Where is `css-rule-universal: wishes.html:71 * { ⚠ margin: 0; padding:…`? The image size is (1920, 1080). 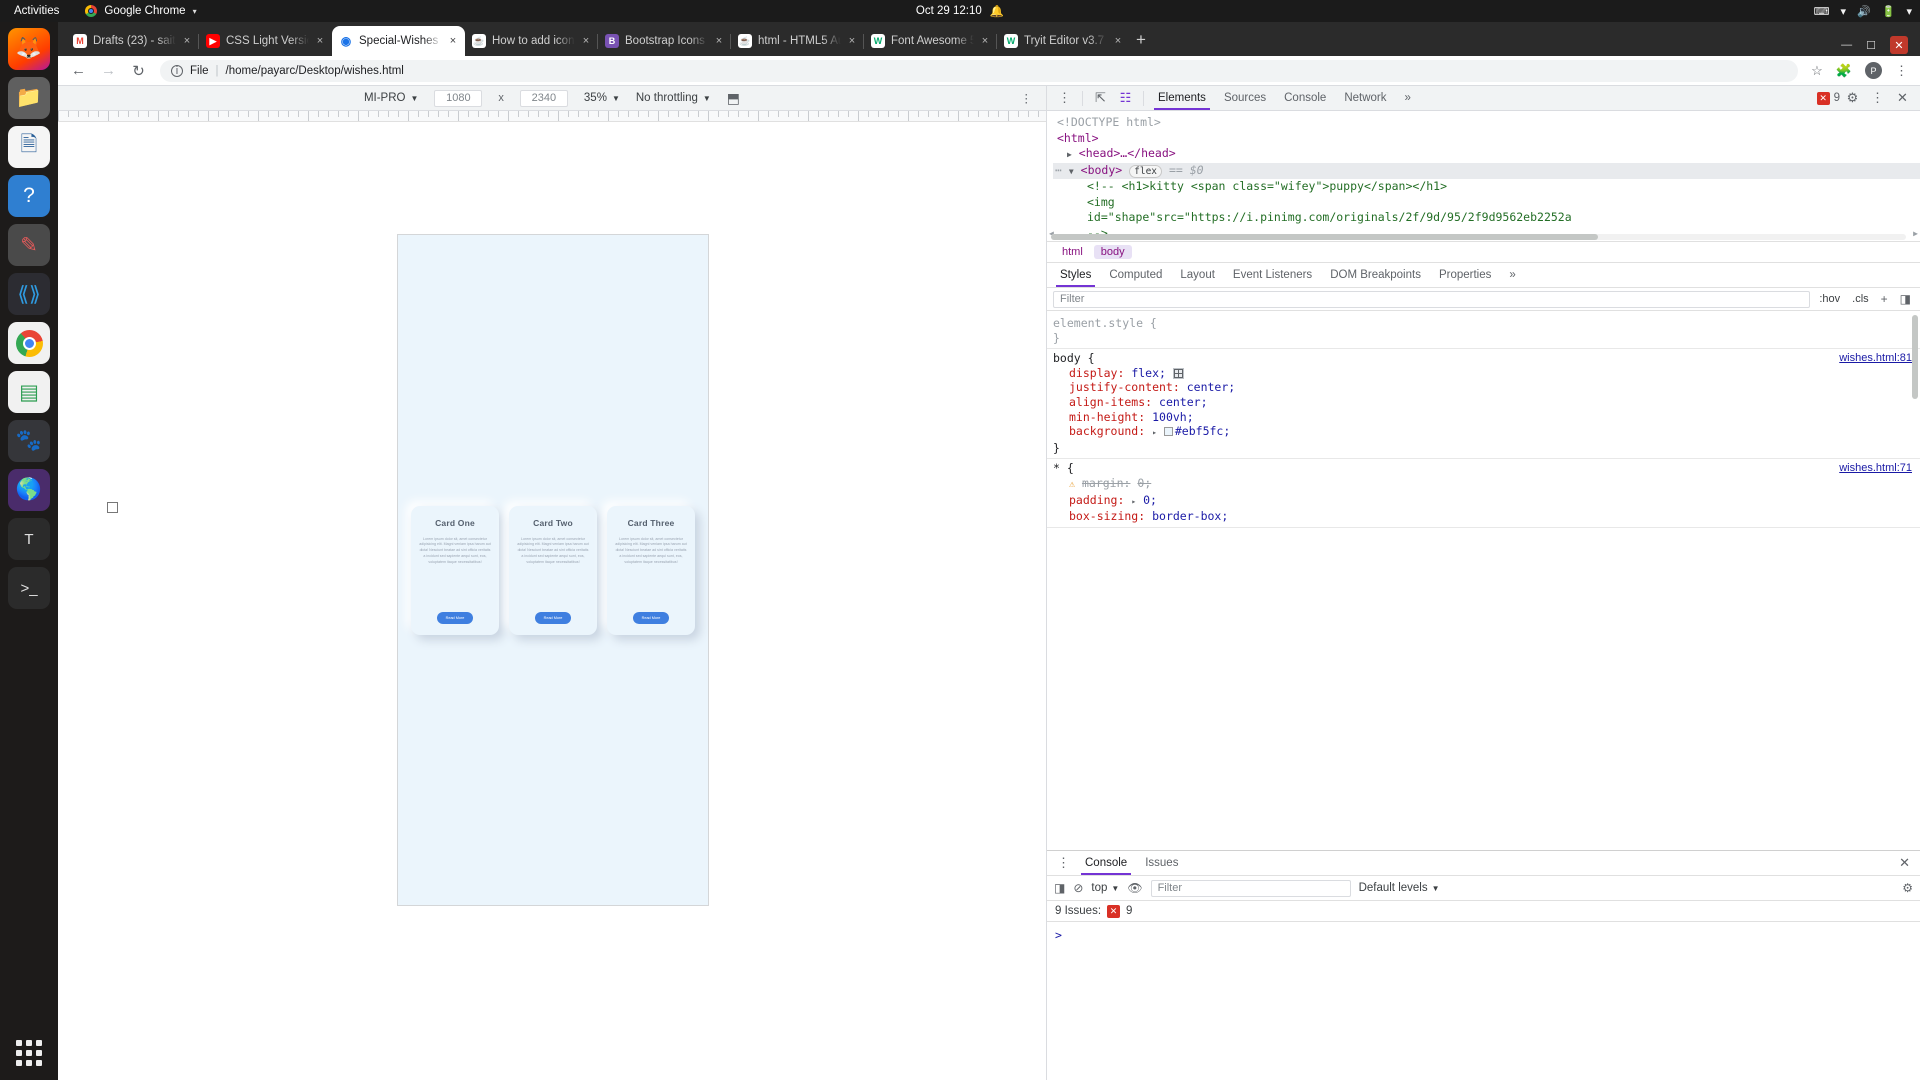 css-rule-universal: wishes.html:71 * { ⚠ margin: 0; padding:… is located at coordinates (1483, 493).